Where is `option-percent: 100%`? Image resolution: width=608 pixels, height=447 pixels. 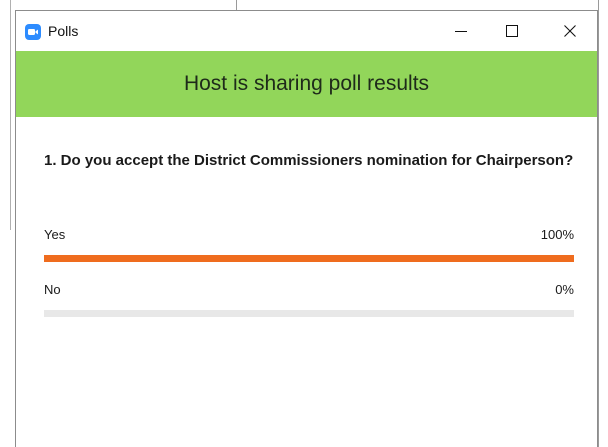
option-percent: 100% is located at coordinates (557, 234).